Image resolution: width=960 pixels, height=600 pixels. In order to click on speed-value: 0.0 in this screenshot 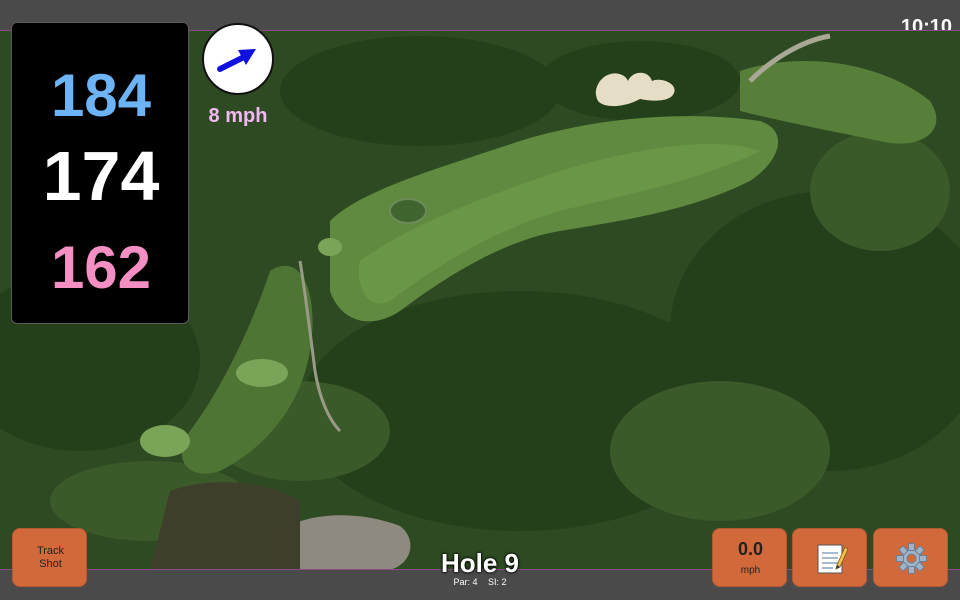, I will do `click(750, 549)`.